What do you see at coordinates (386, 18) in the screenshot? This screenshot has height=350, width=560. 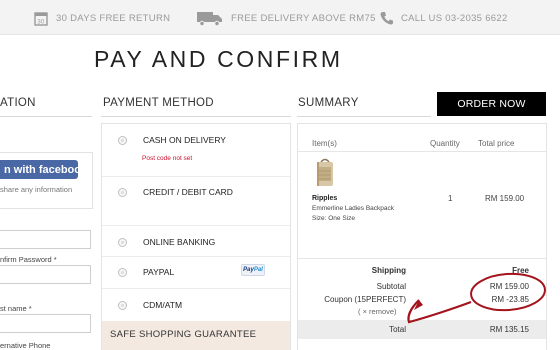 I see `phone-icon` at bounding box center [386, 18].